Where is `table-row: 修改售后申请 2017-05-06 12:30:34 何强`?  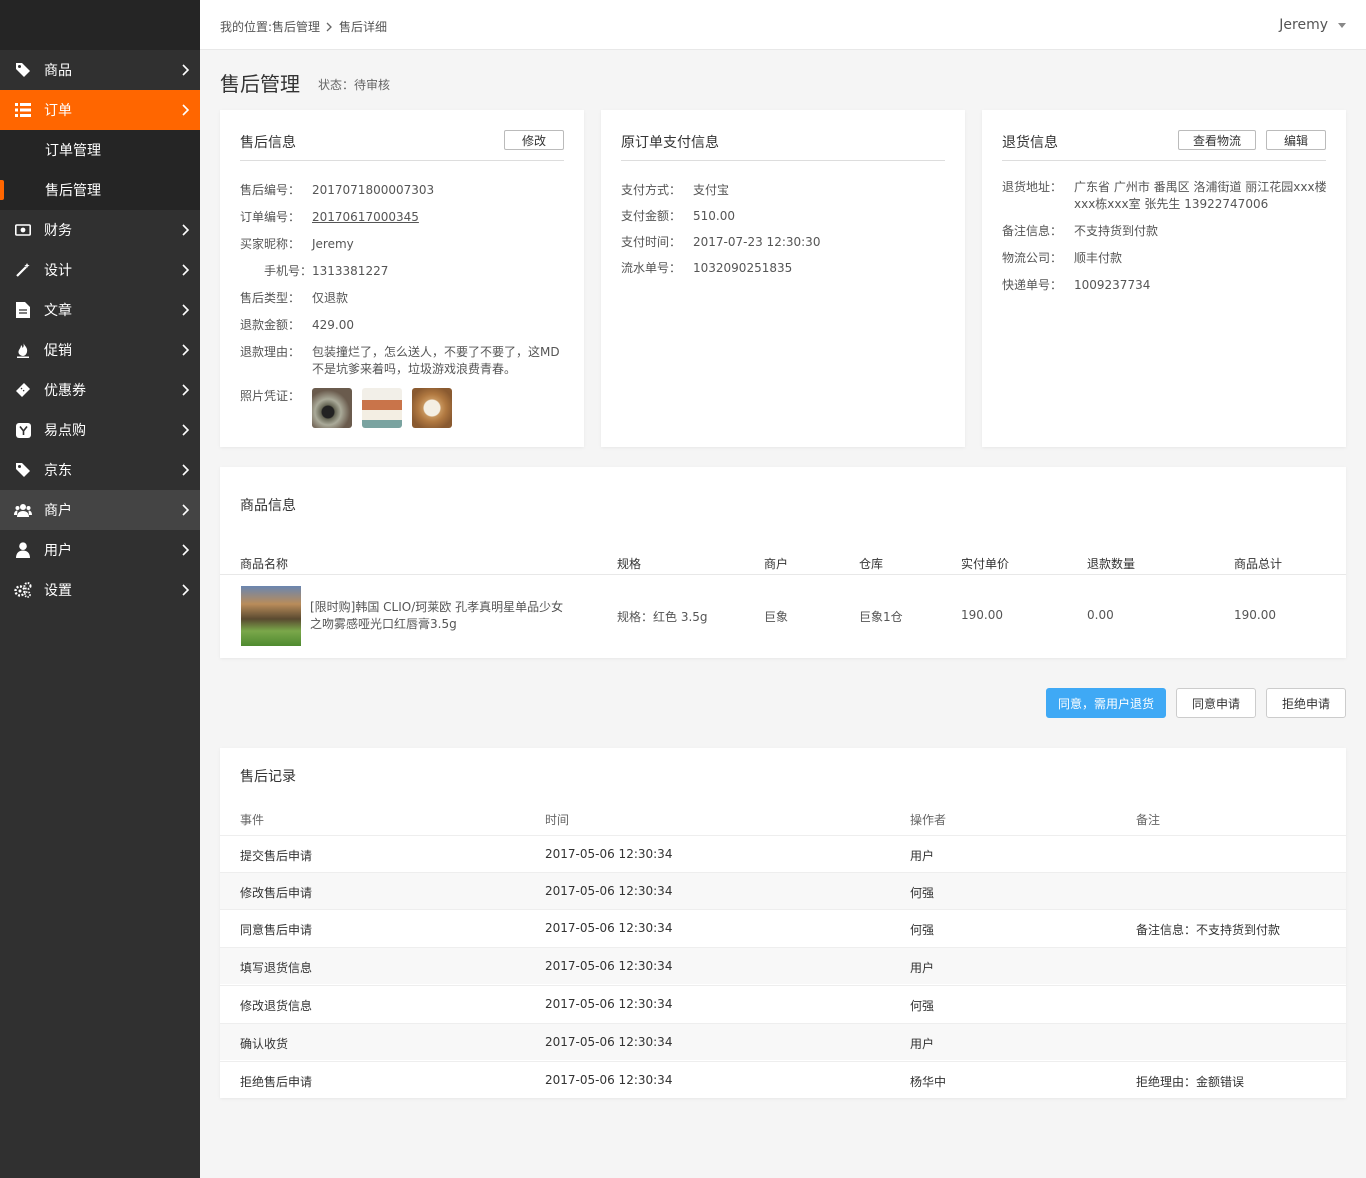
table-row: 修改售后申请 2017-05-06 12:30:34 何强 is located at coordinates (783, 890).